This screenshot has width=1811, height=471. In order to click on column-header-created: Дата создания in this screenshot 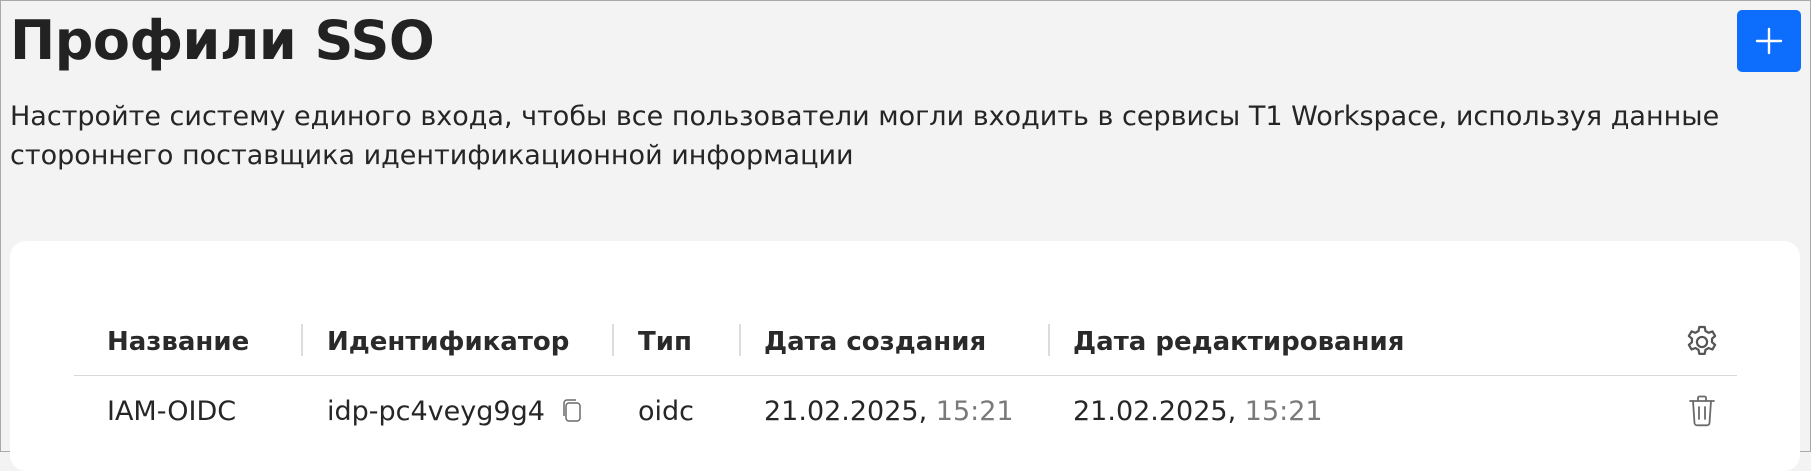, I will do `click(875, 342)`.